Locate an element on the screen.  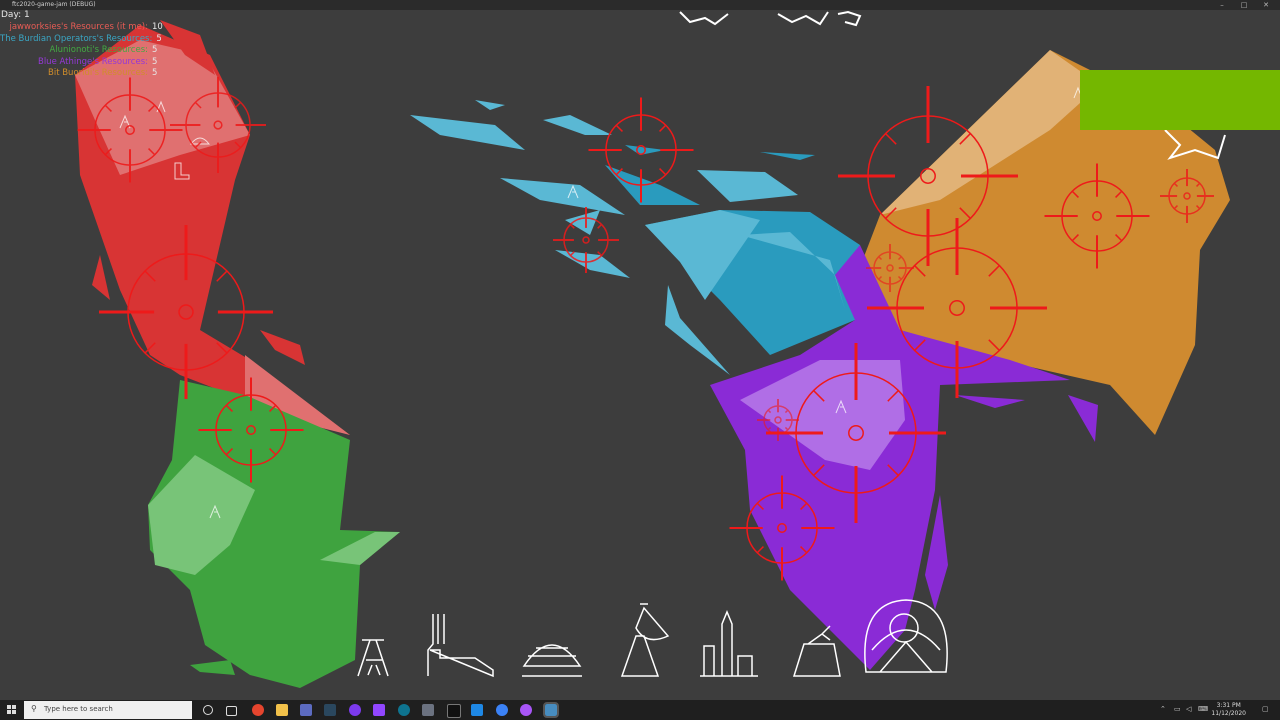
volume-icon: ◁ is located at coordinates (1188, 709).